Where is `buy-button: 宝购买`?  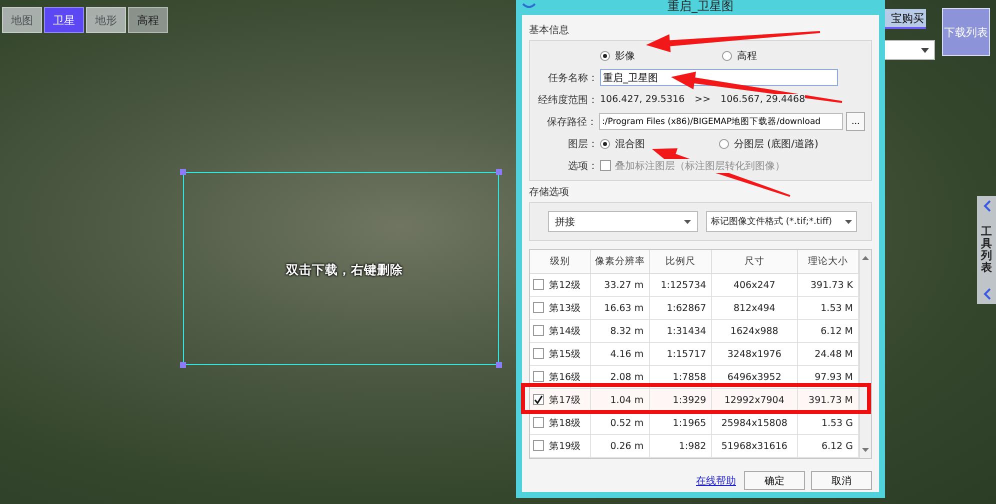 buy-button: 宝购买 is located at coordinates (905, 19).